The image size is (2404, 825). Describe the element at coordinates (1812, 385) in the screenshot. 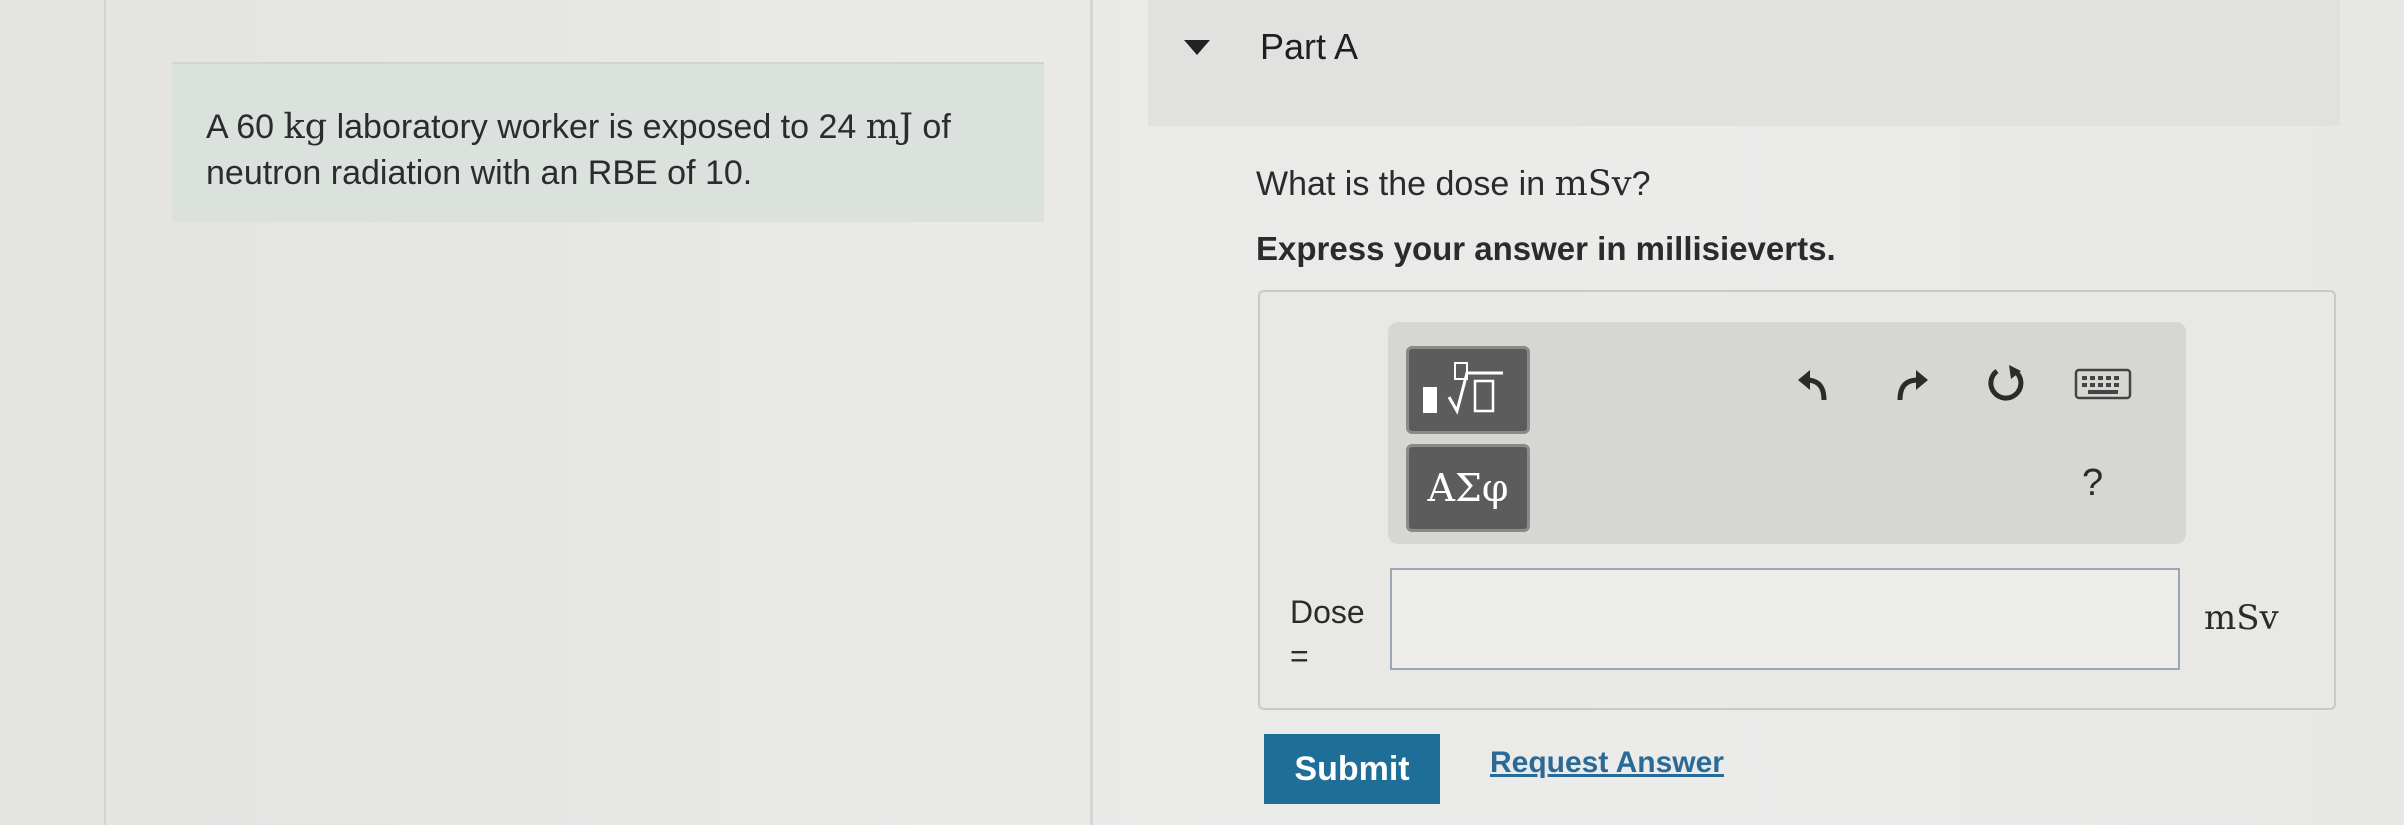

I see `undo-icon` at that location.